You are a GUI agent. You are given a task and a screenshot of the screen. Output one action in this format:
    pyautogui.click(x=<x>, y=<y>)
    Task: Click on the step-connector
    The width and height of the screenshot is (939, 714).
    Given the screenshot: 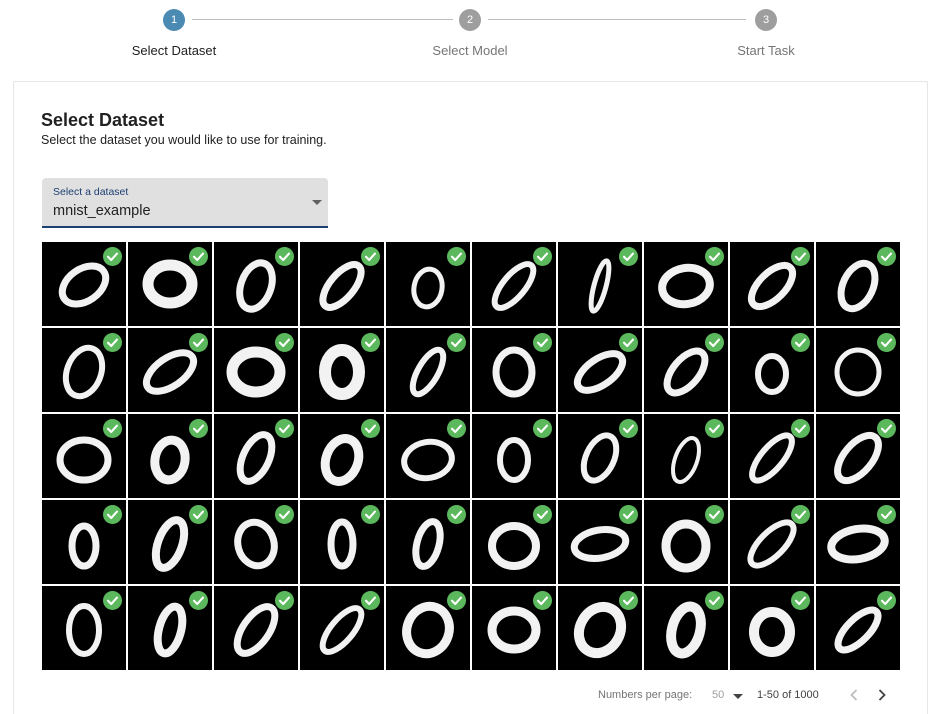 What is the action you would take?
    pyautogui.click(x=322, y=19)
    